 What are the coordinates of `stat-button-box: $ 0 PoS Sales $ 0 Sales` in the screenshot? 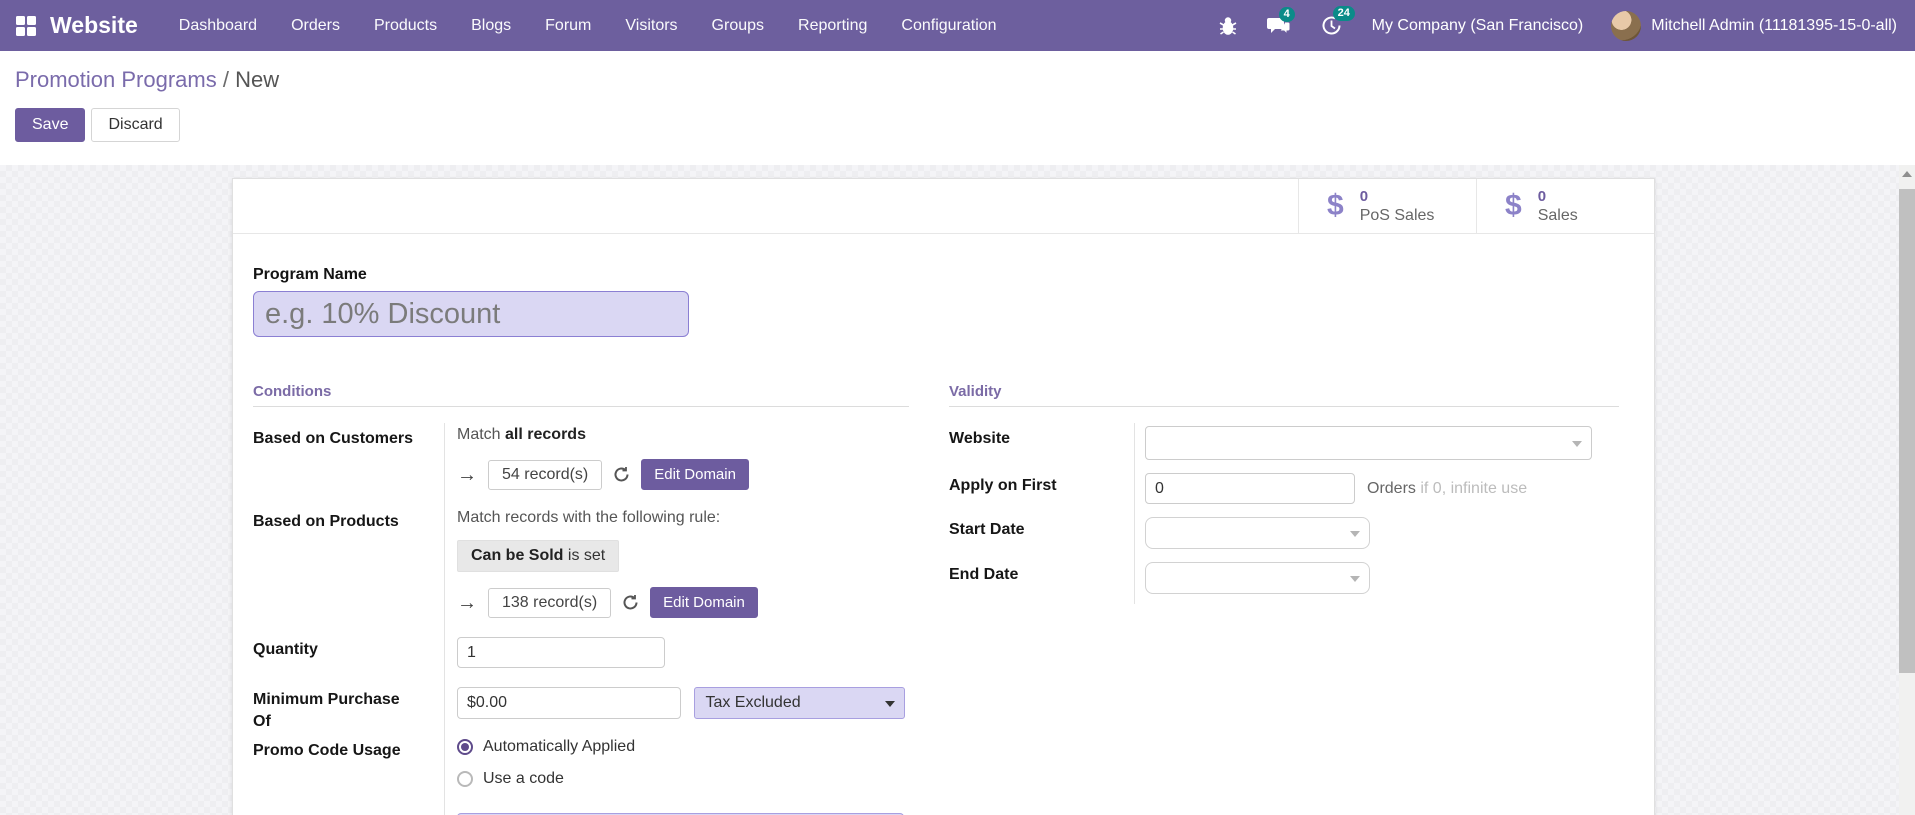 It's located at (943, 206).